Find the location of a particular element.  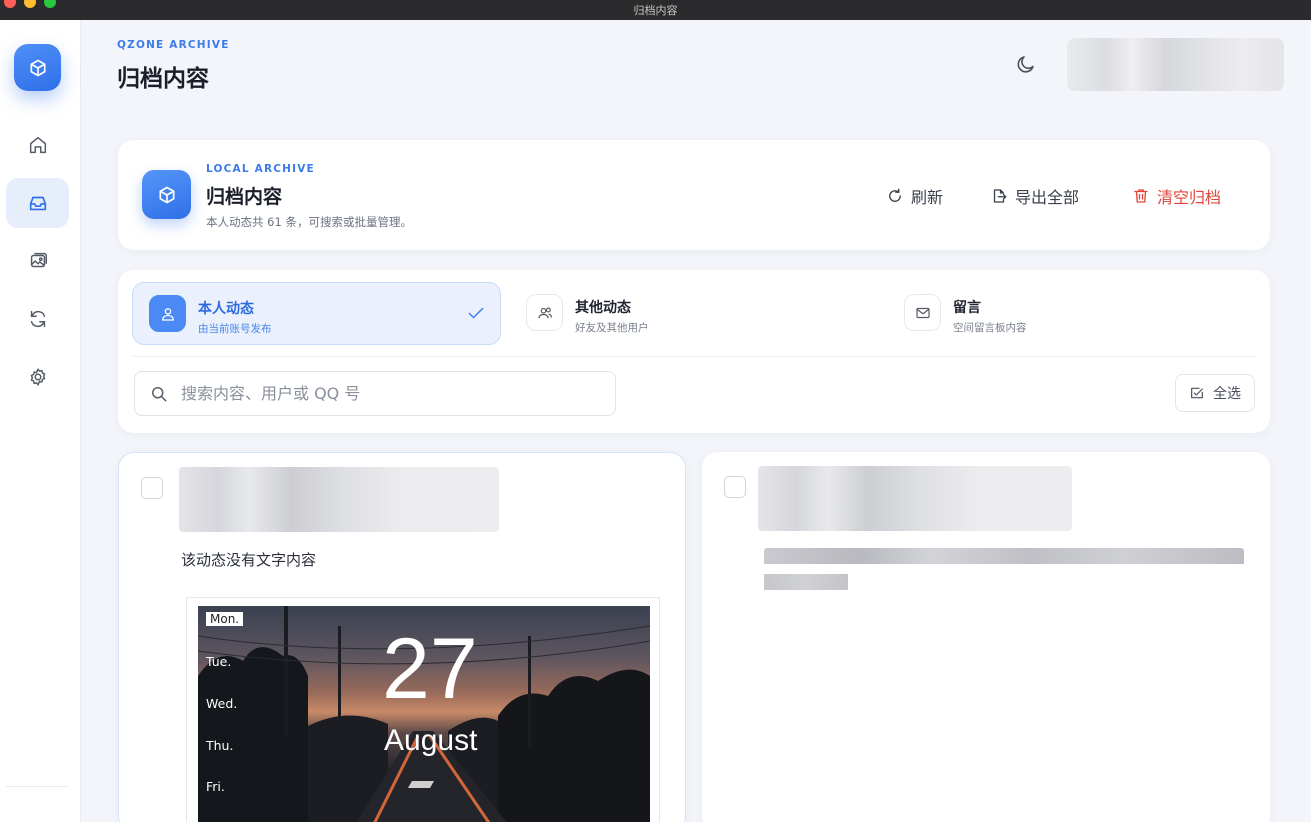

search-box is located at coordinates (375, 393).